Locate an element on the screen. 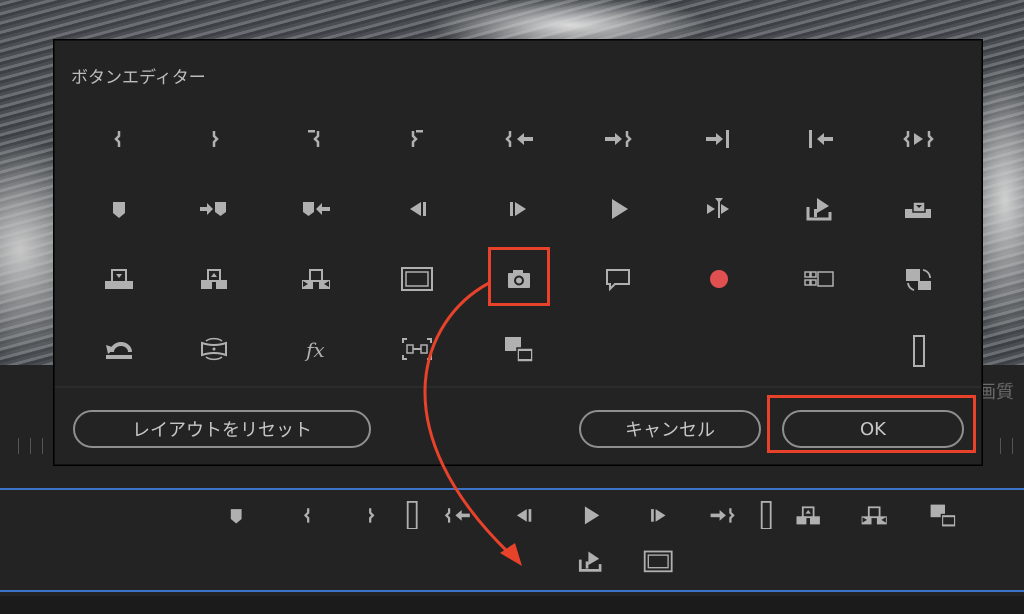  divider is located at coordinates (518, 387).